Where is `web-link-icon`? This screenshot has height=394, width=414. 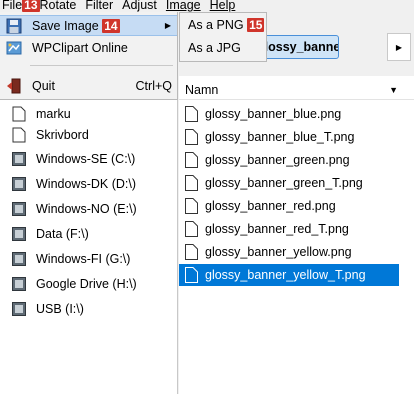
web-link-icon is located at coordinates (14, 47).